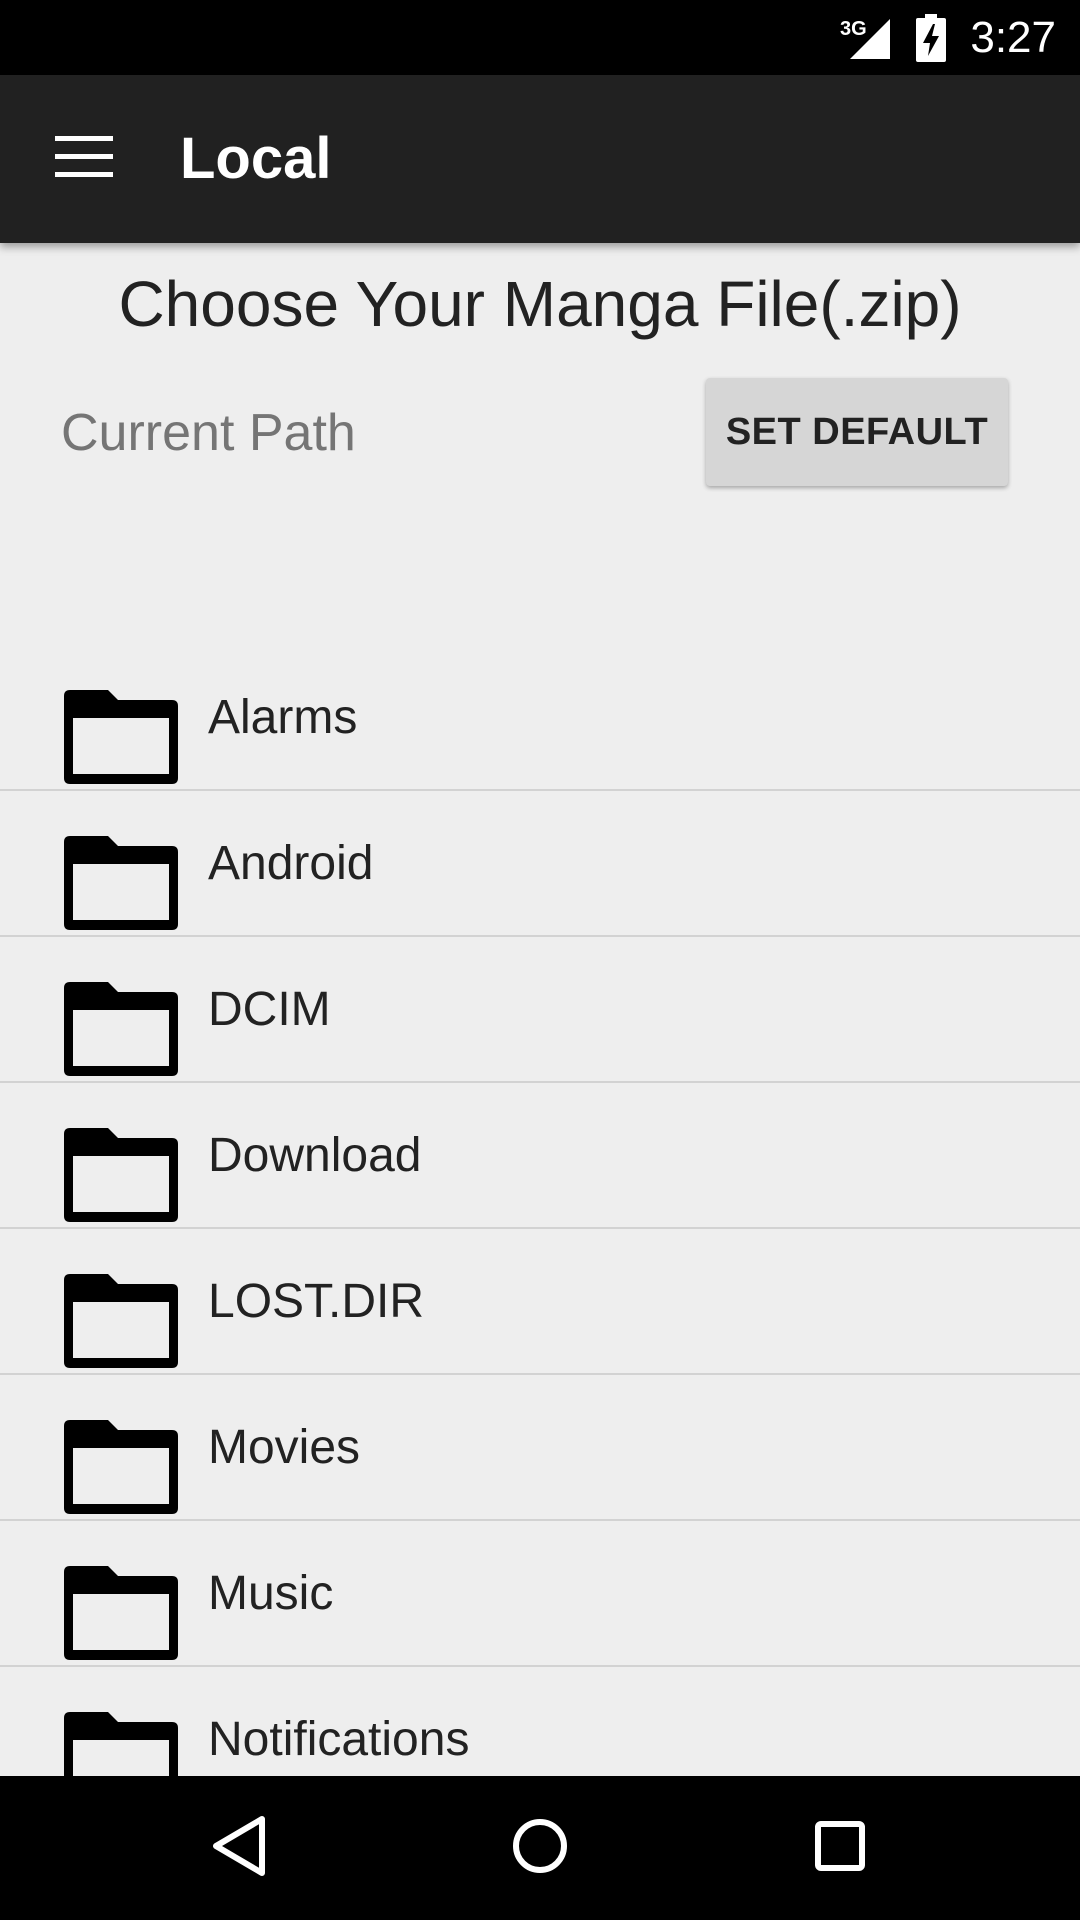 The height and width of the screenshot is (1920, 1080). I want to click on status-icons: 3G 3:27, so click(948, 37).